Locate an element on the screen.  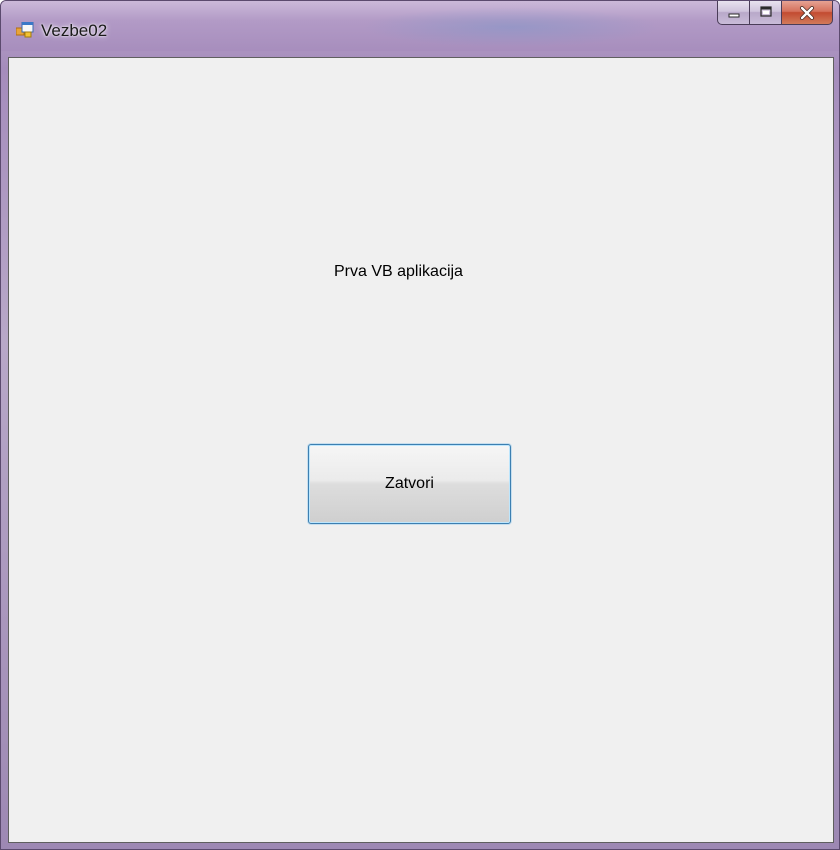
minimize-button is located at coordinates (733, 13).